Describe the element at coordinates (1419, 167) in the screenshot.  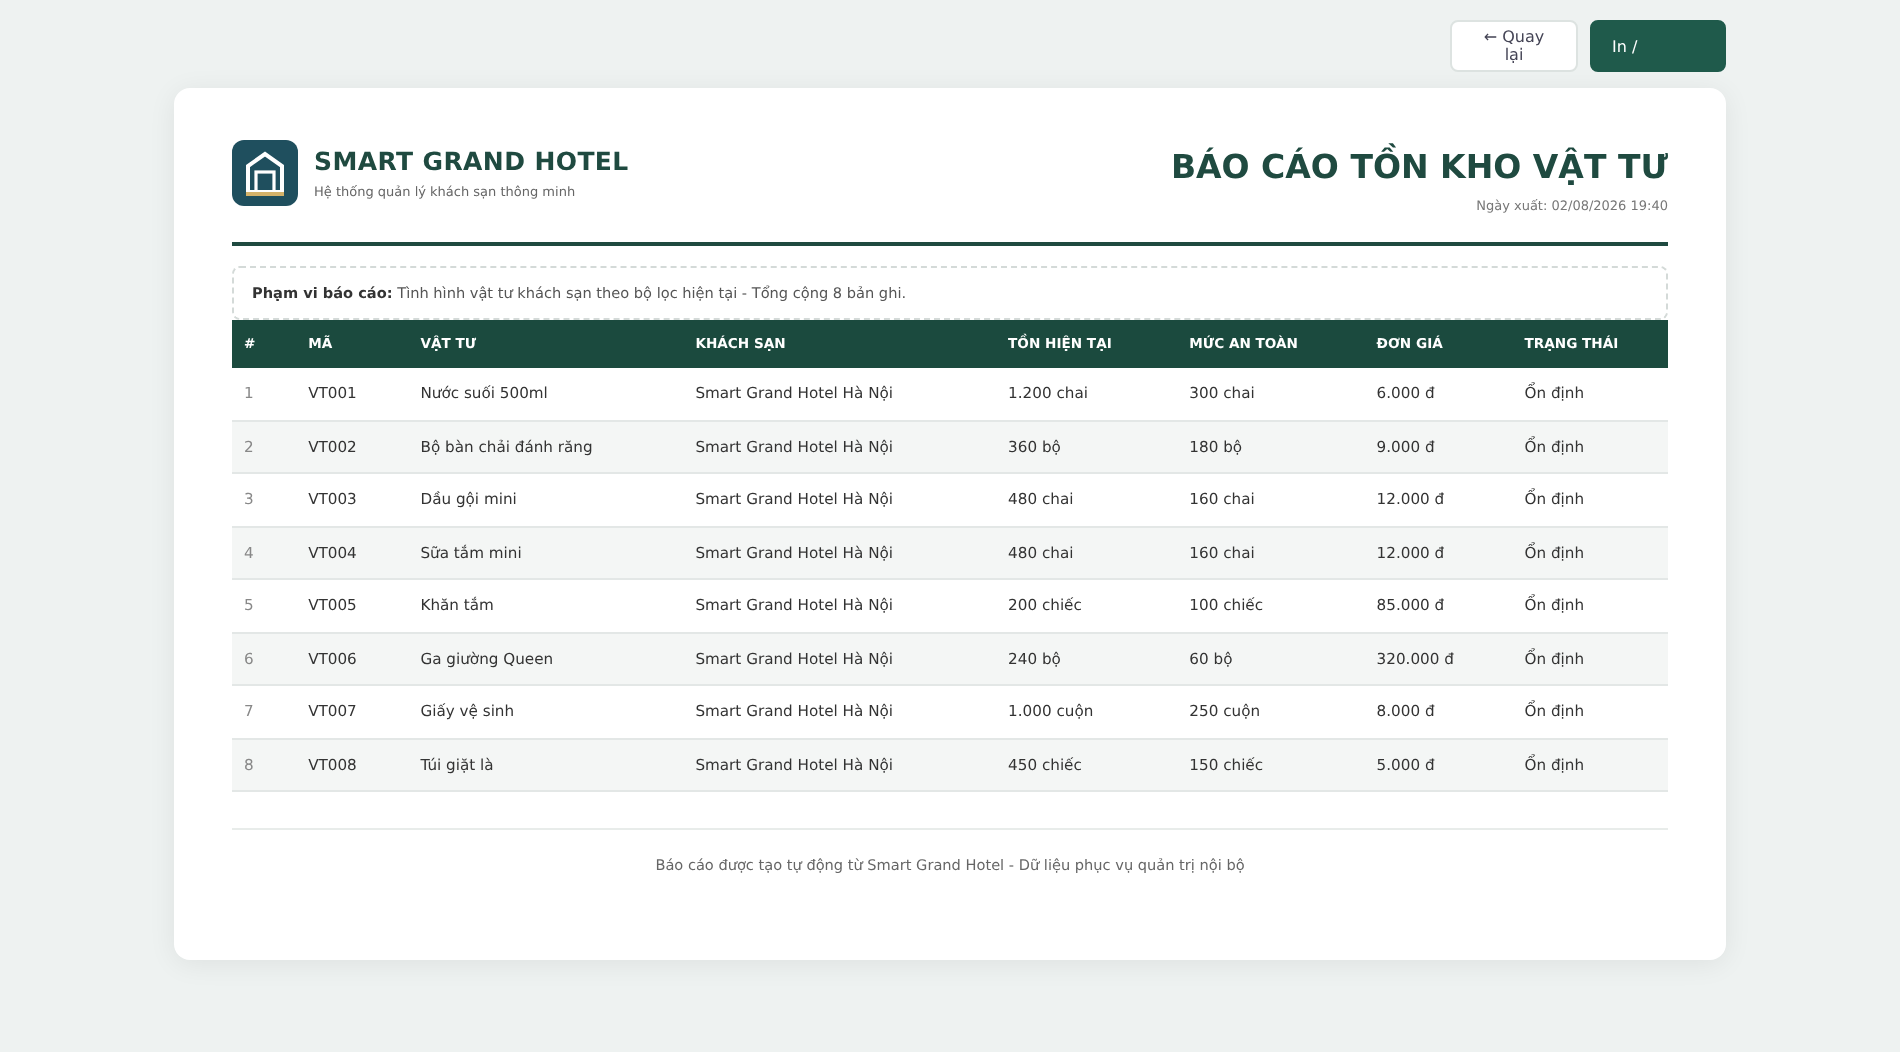
I see `report-title: BÁO CÁO TỒN KHO VẬT TƯ` at that location.